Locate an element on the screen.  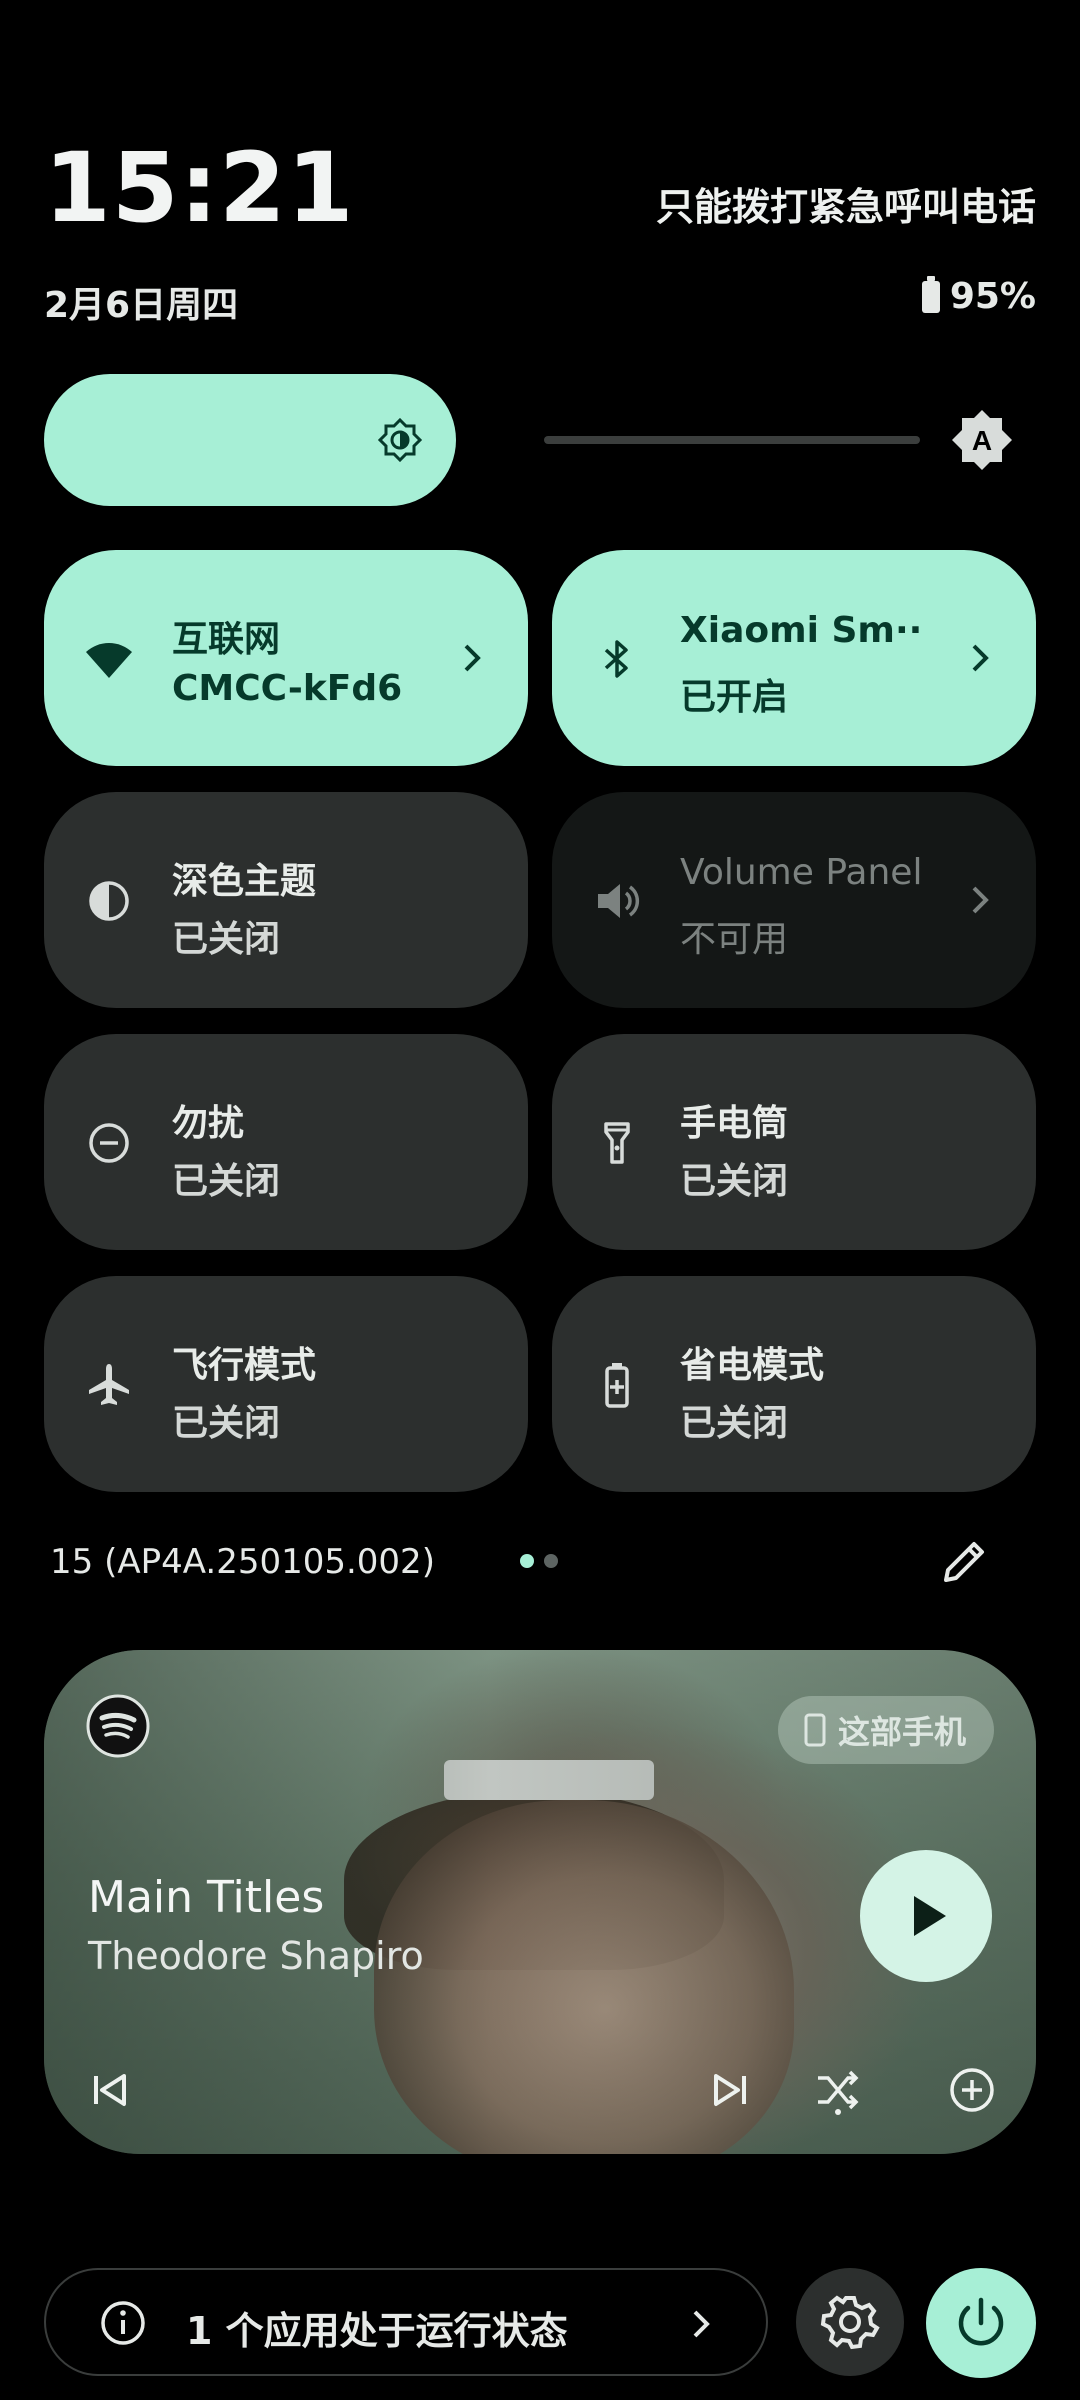
tile-label: 深色主题 is located at coordinates (244, 881).